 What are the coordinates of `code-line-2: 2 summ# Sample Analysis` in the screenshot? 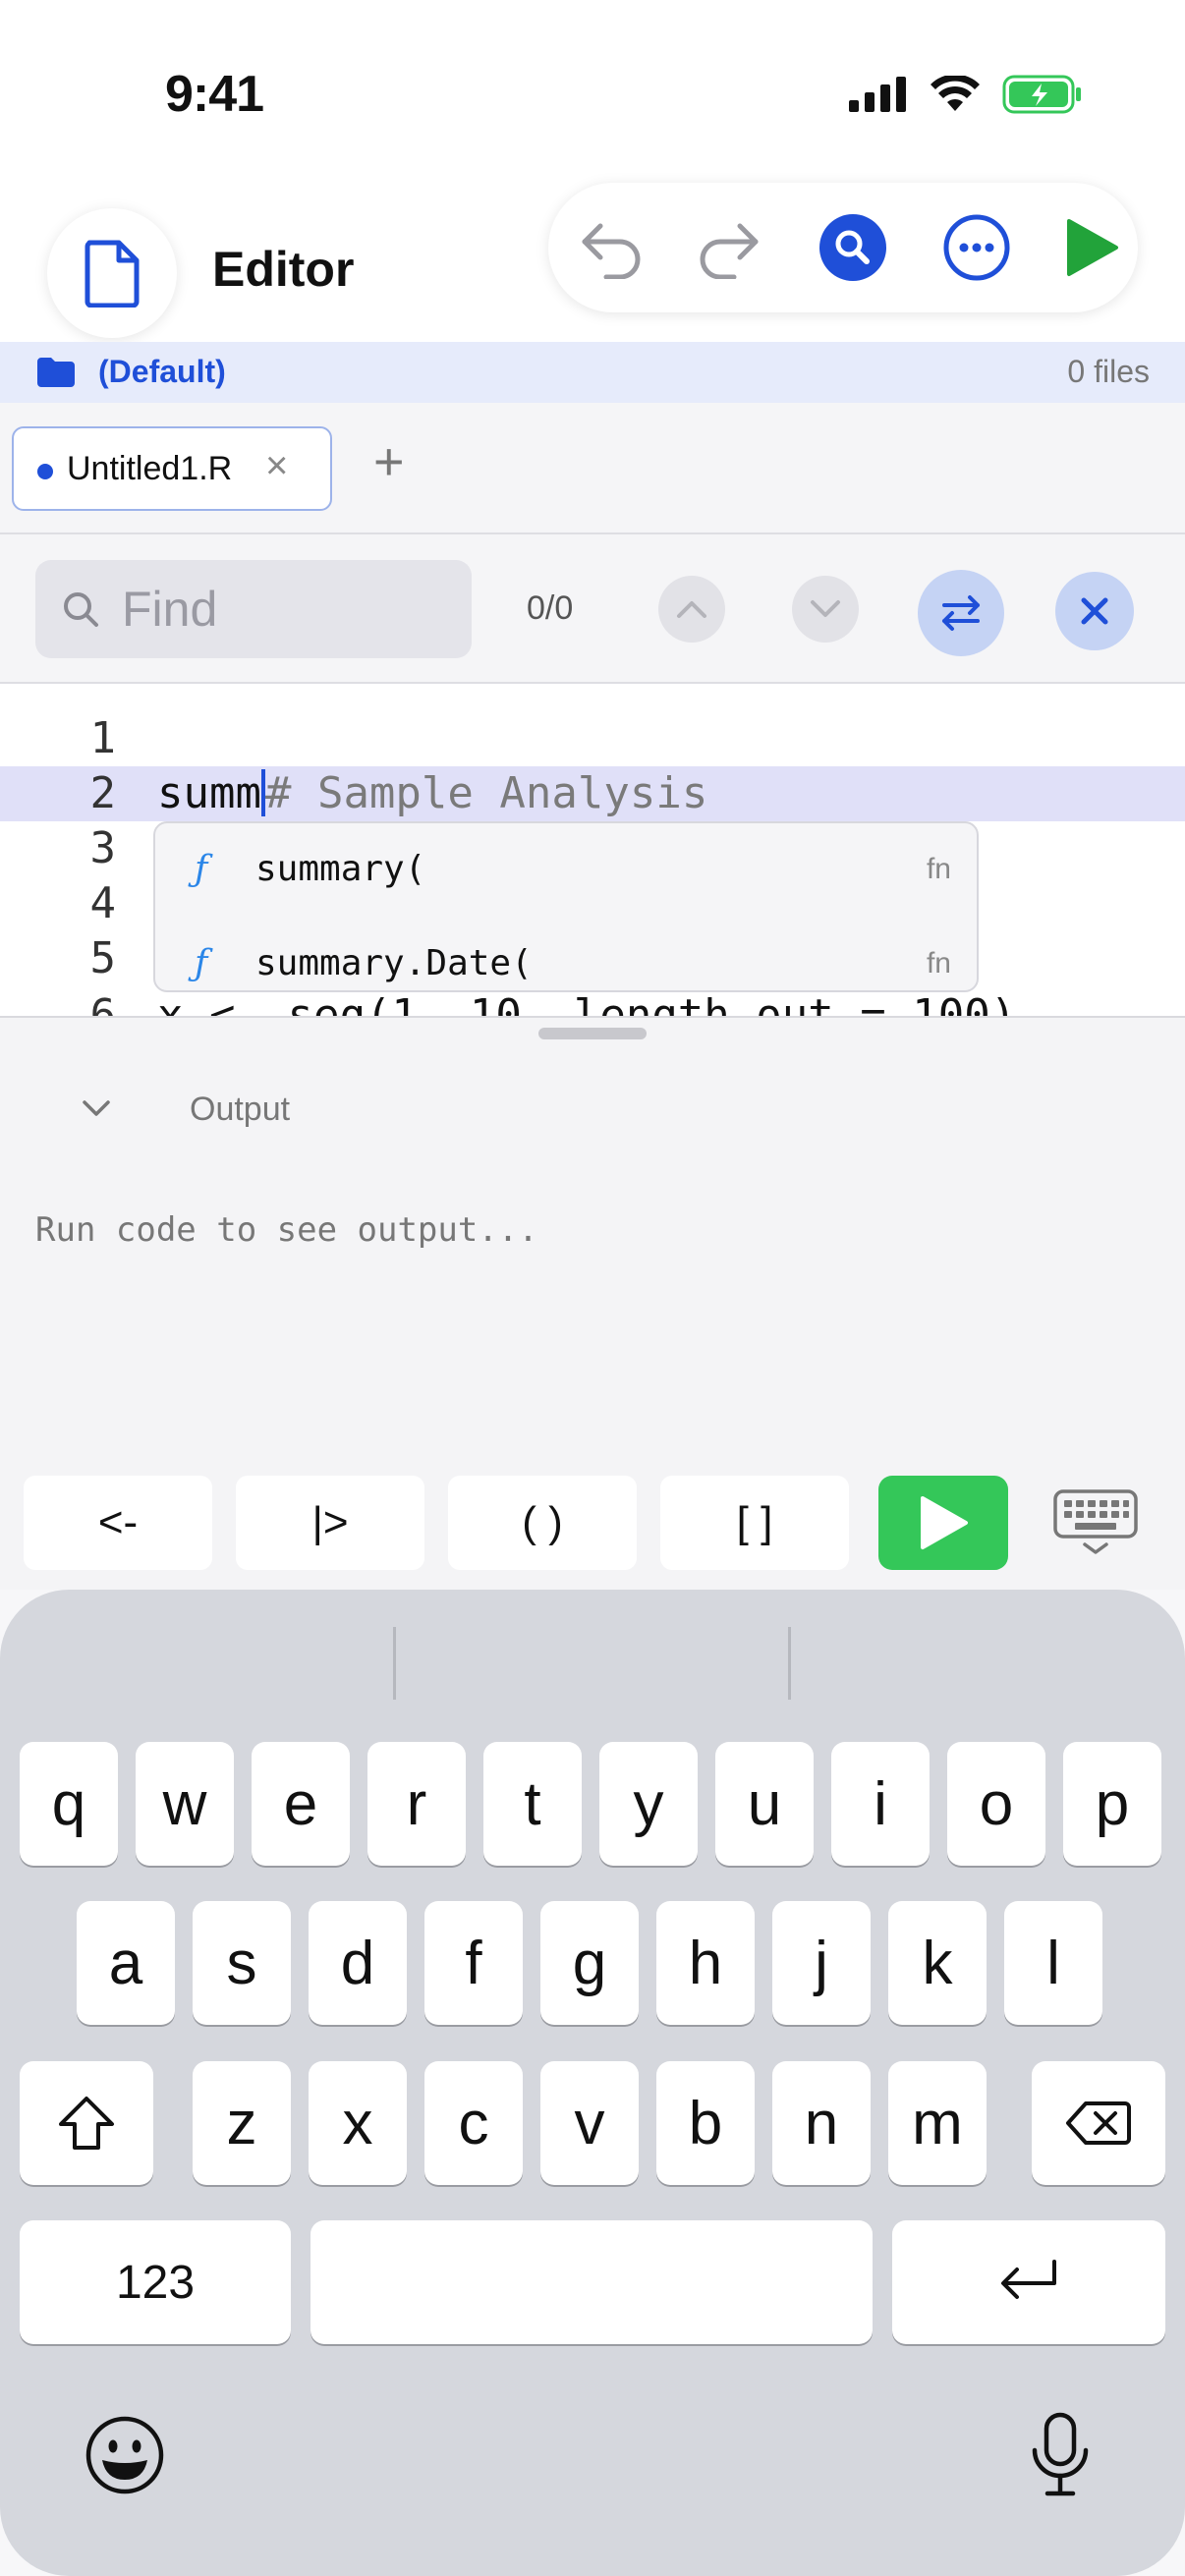 It's located at (592, 793).